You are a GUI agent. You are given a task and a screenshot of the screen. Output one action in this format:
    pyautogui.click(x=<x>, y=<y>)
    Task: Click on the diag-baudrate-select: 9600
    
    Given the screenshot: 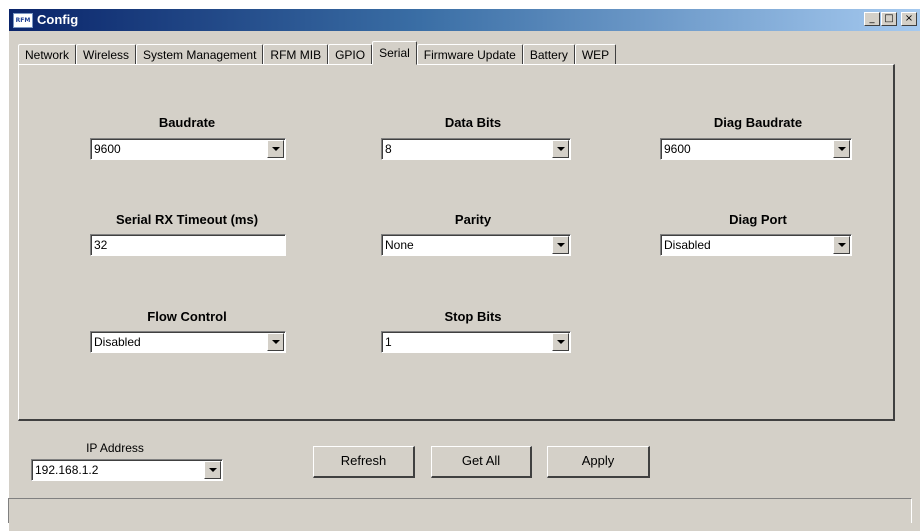 What is the action you would take?
    pyautogui.click(x=756, y=149)
    